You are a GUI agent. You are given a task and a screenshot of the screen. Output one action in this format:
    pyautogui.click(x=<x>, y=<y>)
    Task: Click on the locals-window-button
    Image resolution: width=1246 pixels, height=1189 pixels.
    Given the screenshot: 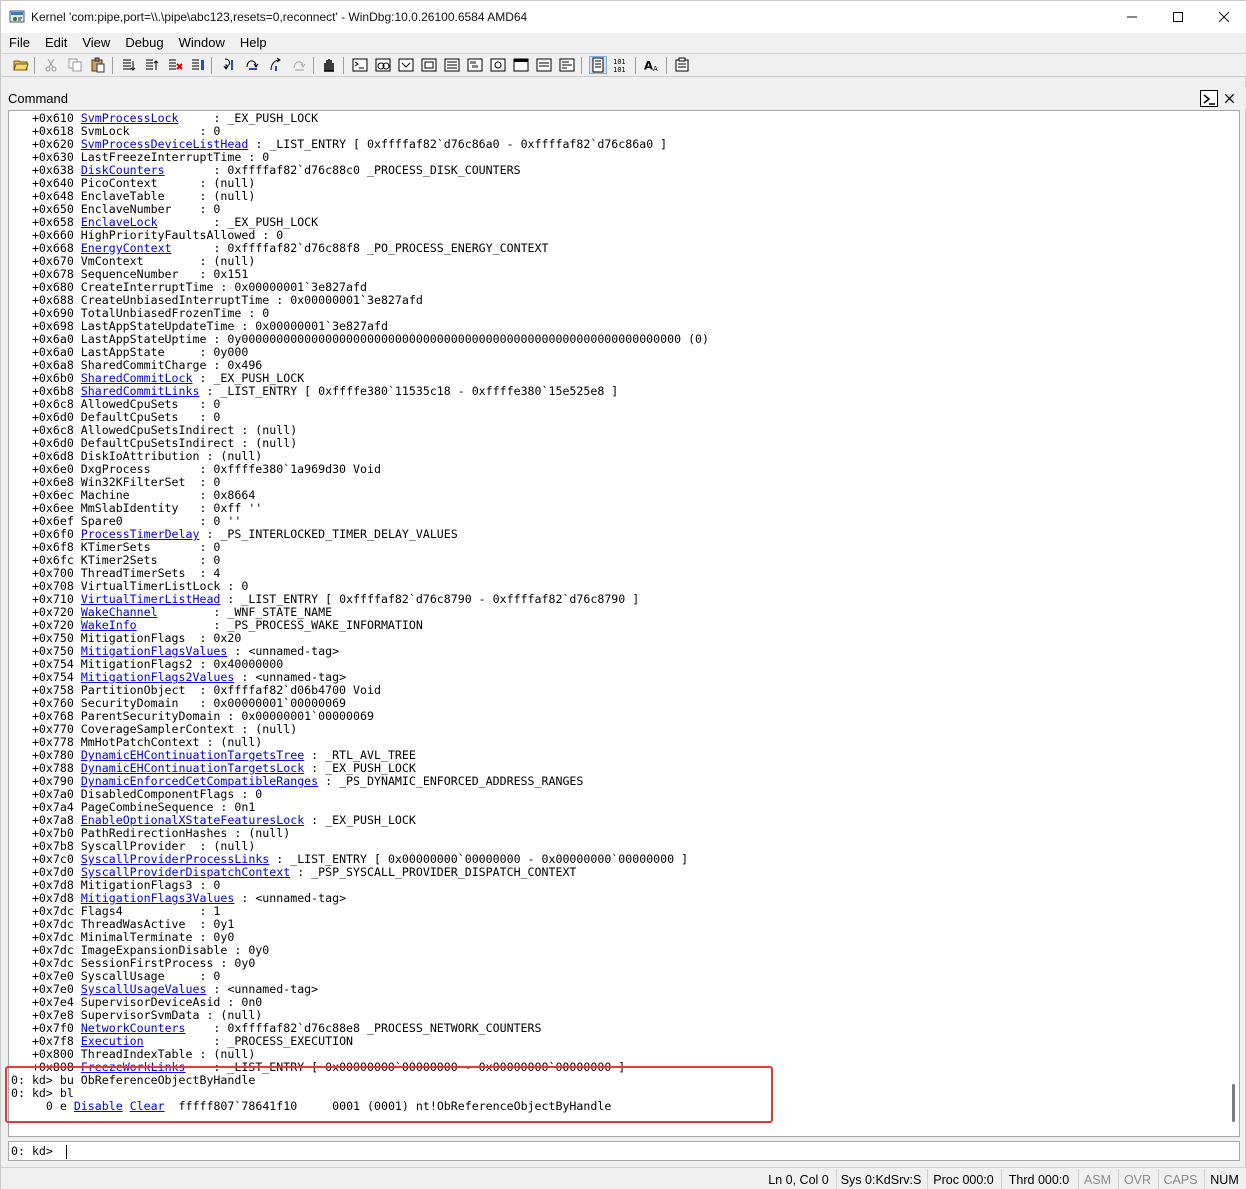 What is the action you would take?
    pyautogui.click(x=406, y=65)
    